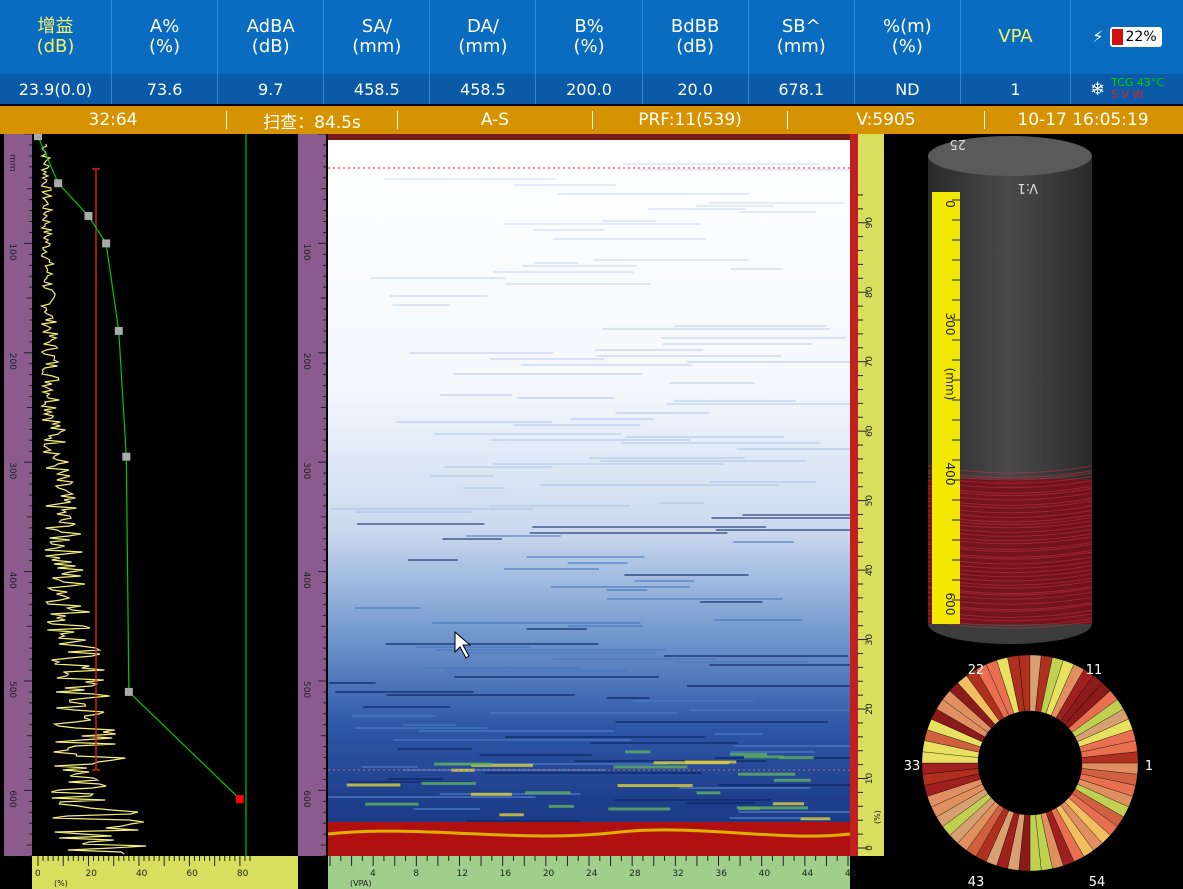  What do you see at coordinates (976, 670) in the screenshot?
I see `ring-label-22: 22` at bounding box center [976, 670].